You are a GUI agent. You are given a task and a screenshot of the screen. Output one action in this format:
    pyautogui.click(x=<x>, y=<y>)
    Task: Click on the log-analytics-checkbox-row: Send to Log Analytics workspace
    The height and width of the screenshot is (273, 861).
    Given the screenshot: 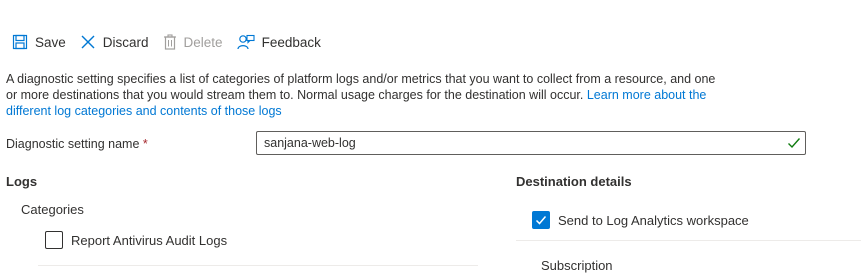 What is the action you would take?
    pyautogui.click(x=640, y=220)
    